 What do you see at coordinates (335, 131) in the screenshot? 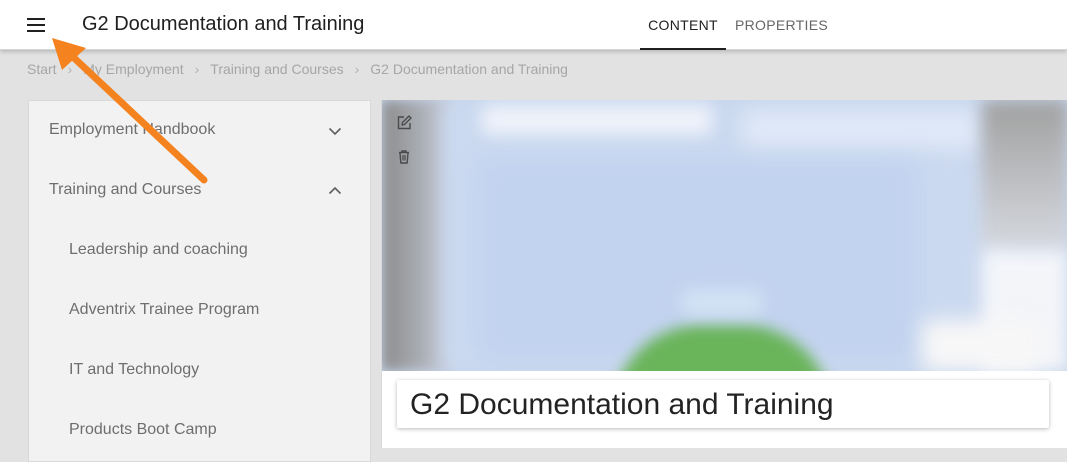
I see `chevron-down-icon` at bounding box center [335, 131].